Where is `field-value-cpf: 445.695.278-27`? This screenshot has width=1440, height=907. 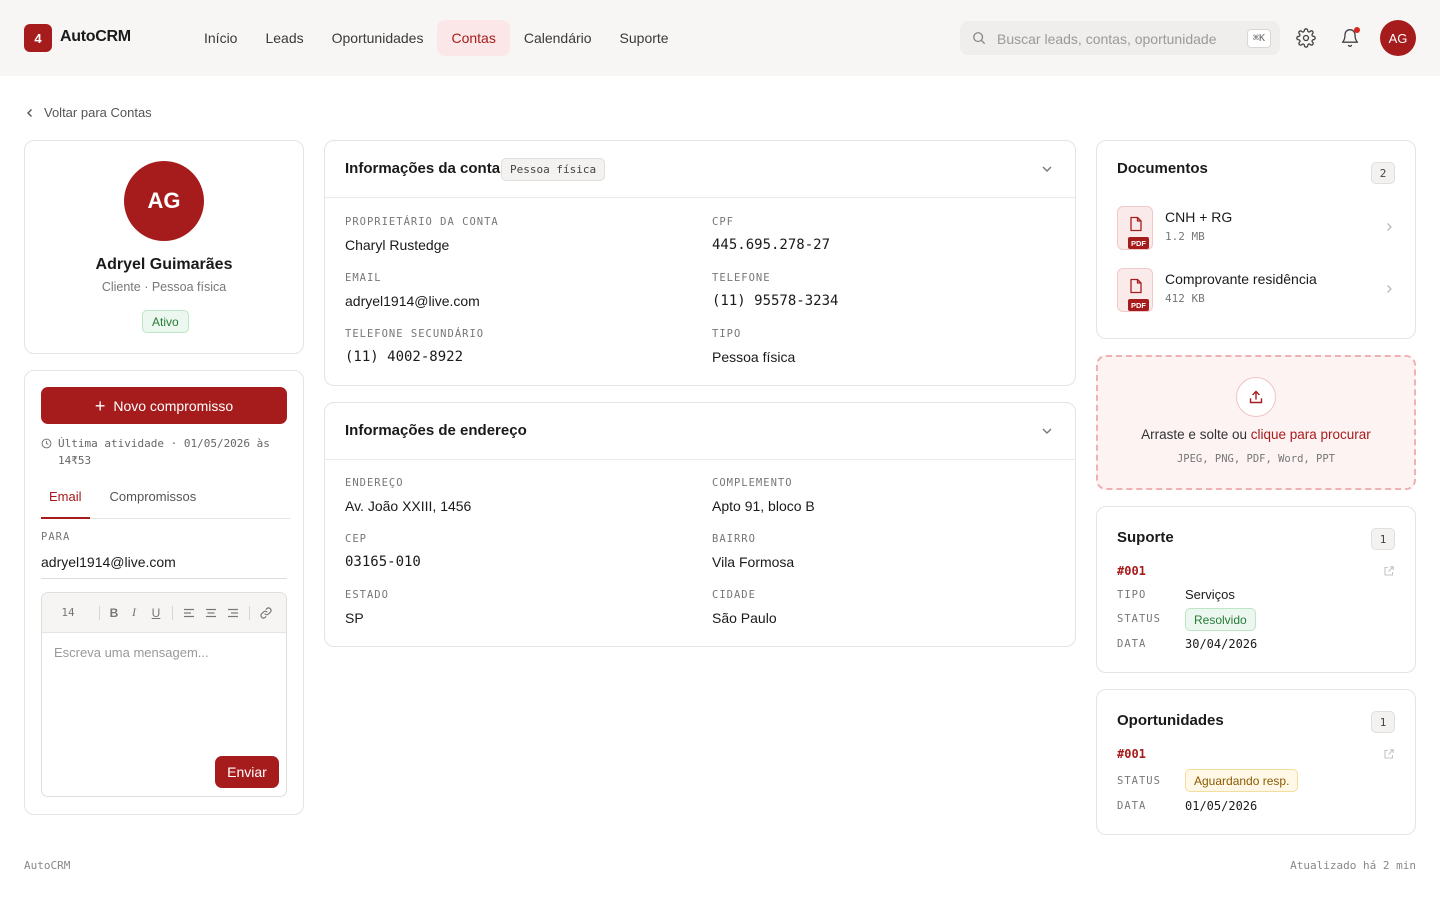 field-value-cpf: 445.695.278-27 is located at coordinates (771, 245).